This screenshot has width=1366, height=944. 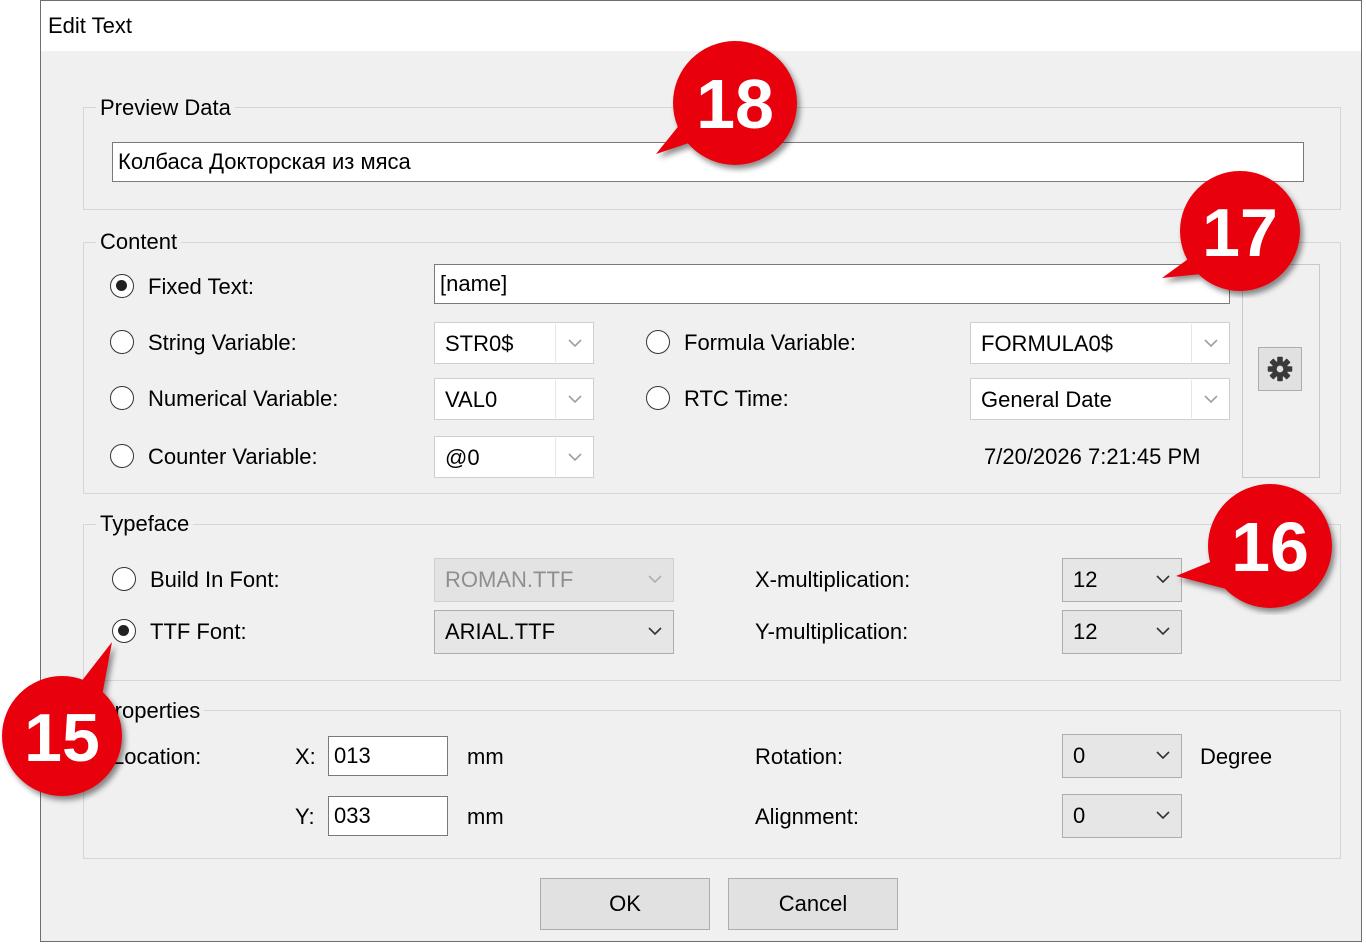 What do you see at coordinates (90, 25) in the screenshot?
I see `window-title: Edit Text` at bounding box center [90, 25].